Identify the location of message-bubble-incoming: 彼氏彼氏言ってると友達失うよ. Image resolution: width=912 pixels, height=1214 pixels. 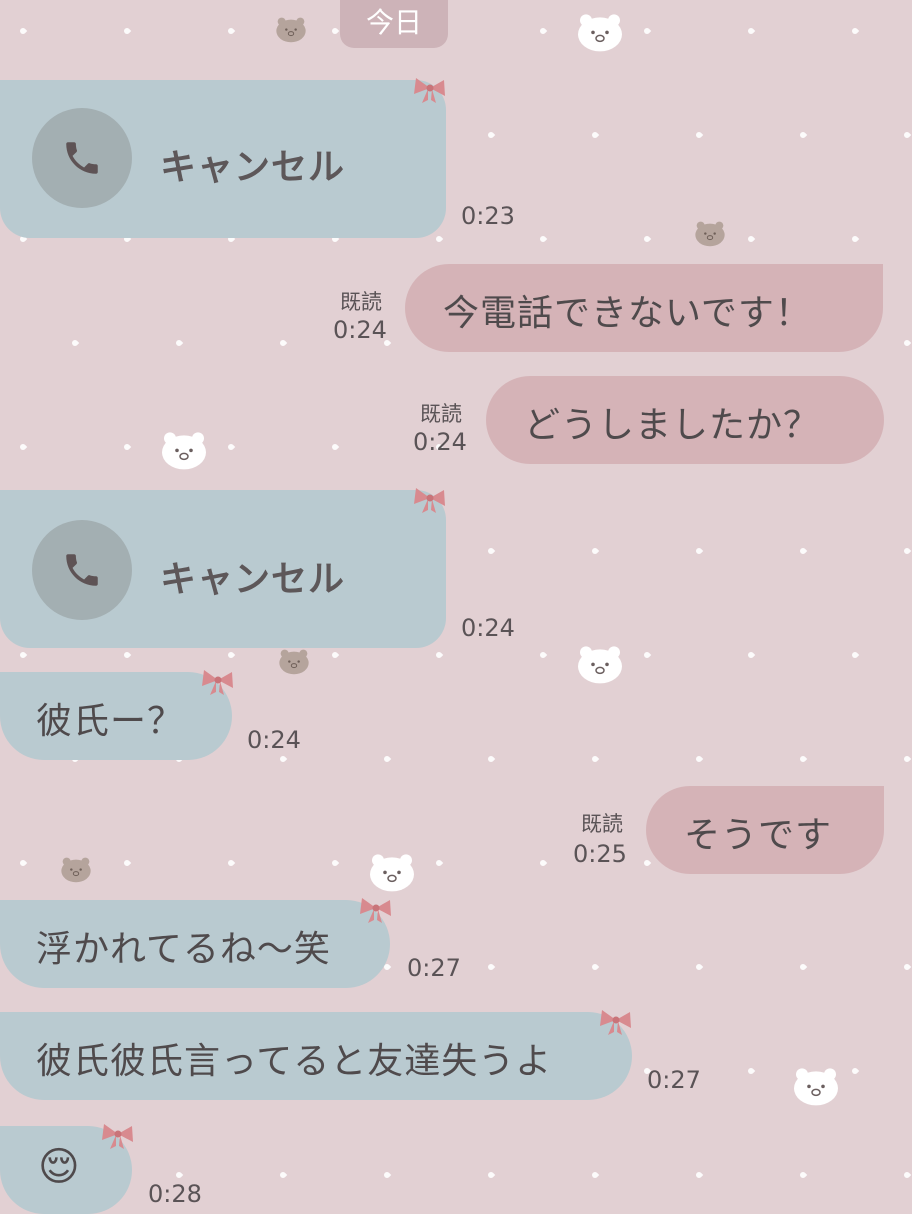
(316, 1056).